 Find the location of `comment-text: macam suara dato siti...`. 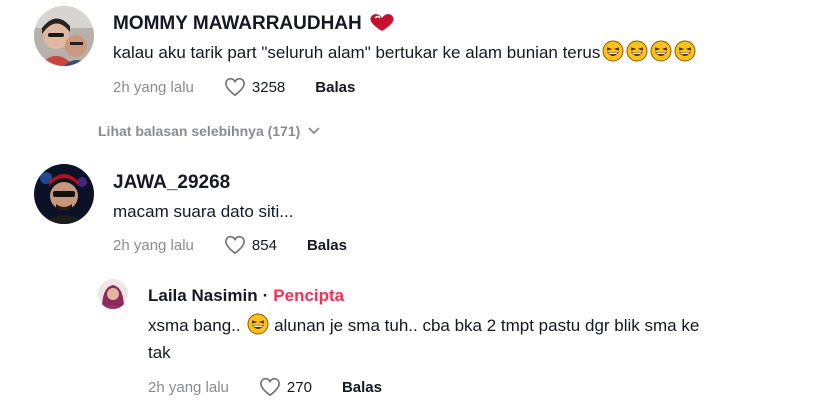

comment-text: macam suara dato siti... is located at coordinates (203, 211).